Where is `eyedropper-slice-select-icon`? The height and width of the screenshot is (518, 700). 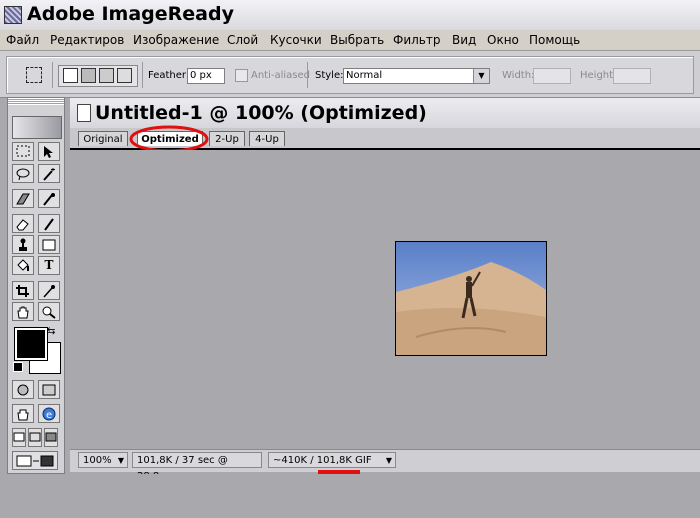
eyedropper-slice-select-icon is located at coordinates (49, 198).